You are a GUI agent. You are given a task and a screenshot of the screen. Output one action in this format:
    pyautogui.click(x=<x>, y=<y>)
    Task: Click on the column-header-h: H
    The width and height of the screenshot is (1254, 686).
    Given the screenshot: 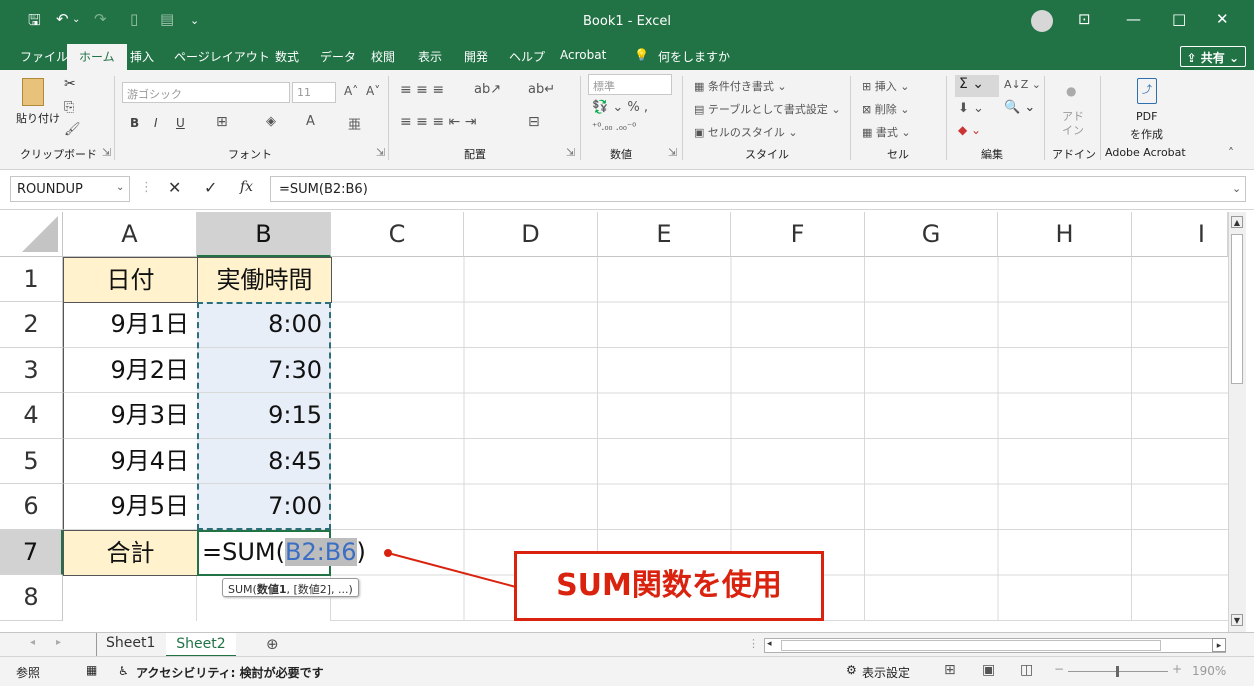 What is the action you would take?
    pyautogui.click(x=1065, y=234)
    